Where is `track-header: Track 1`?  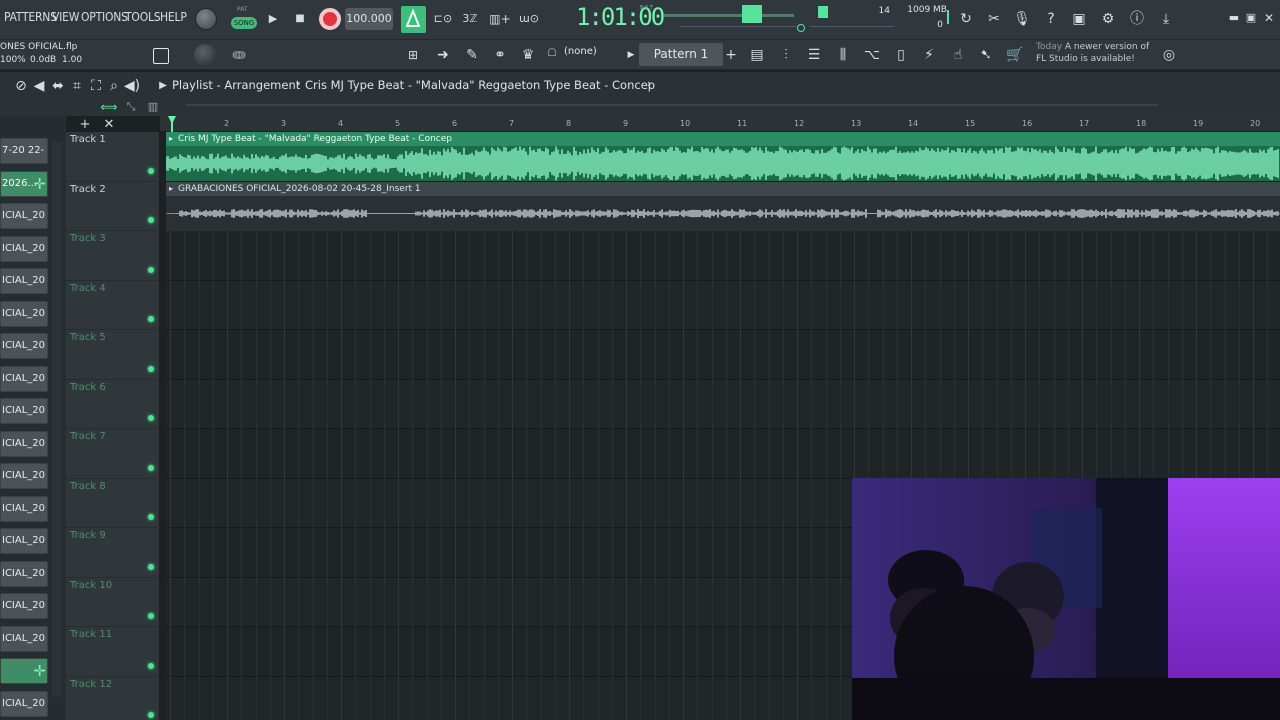 track-header: Track 1 is located at coordinates (113, 157).